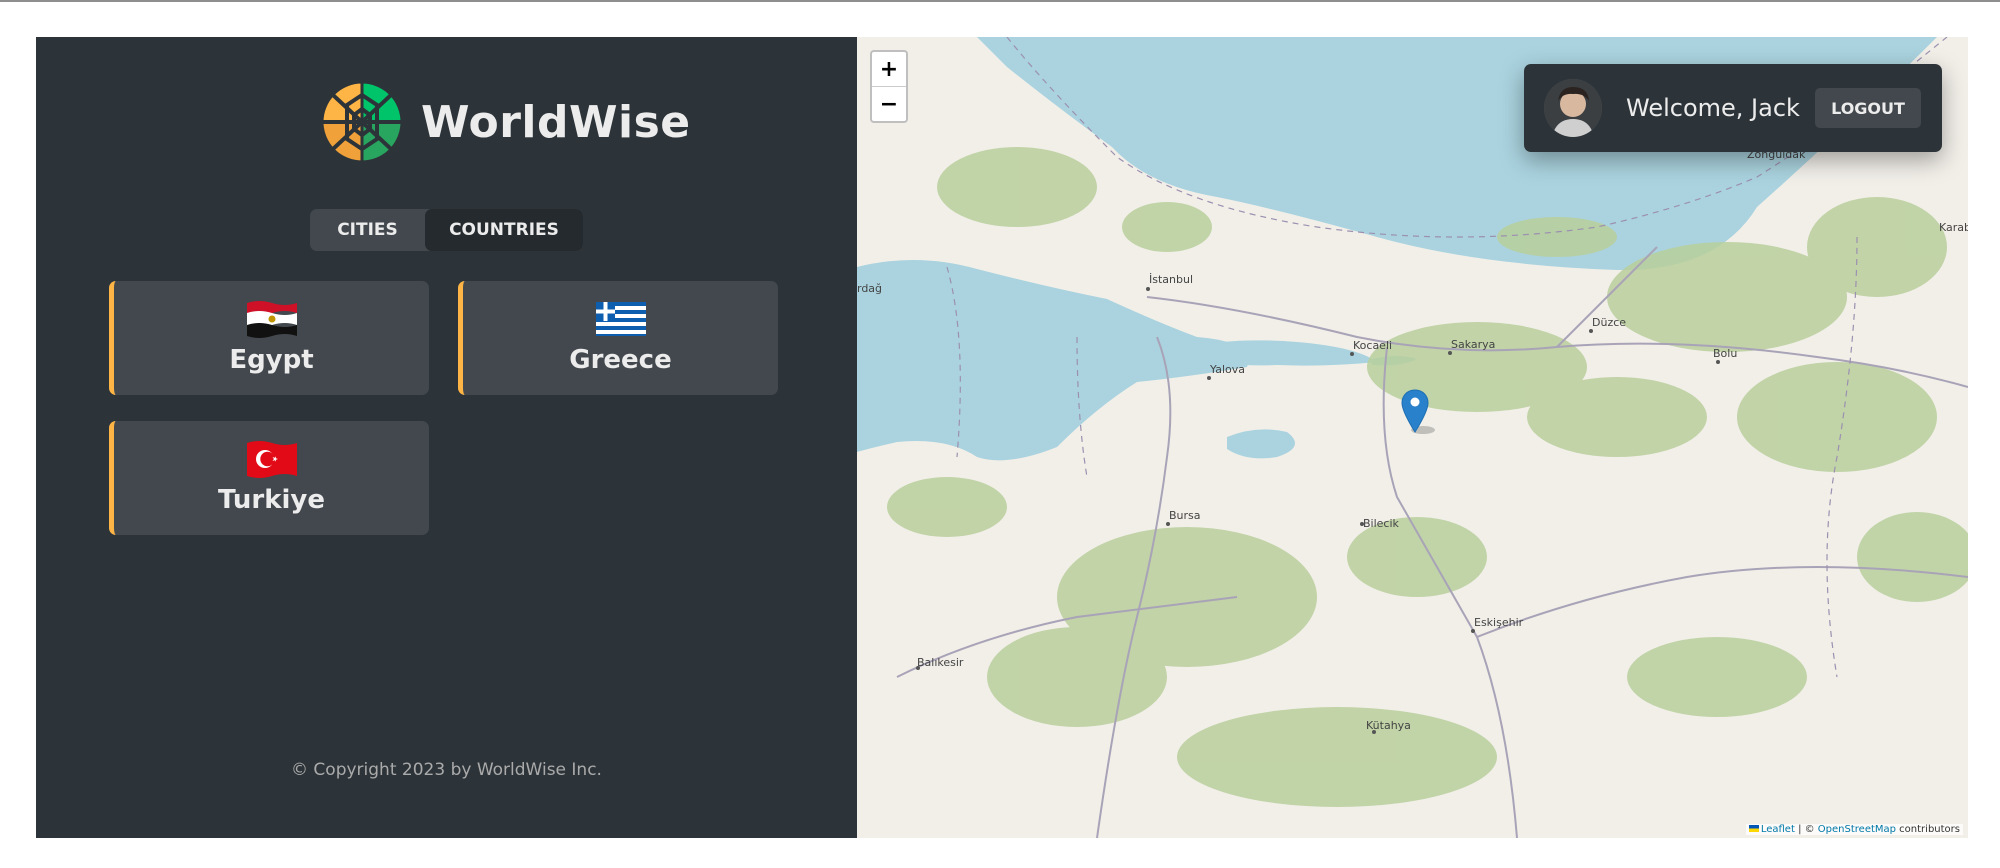  I want to click on country-card-egypt: Egypt, so click(269, 338).